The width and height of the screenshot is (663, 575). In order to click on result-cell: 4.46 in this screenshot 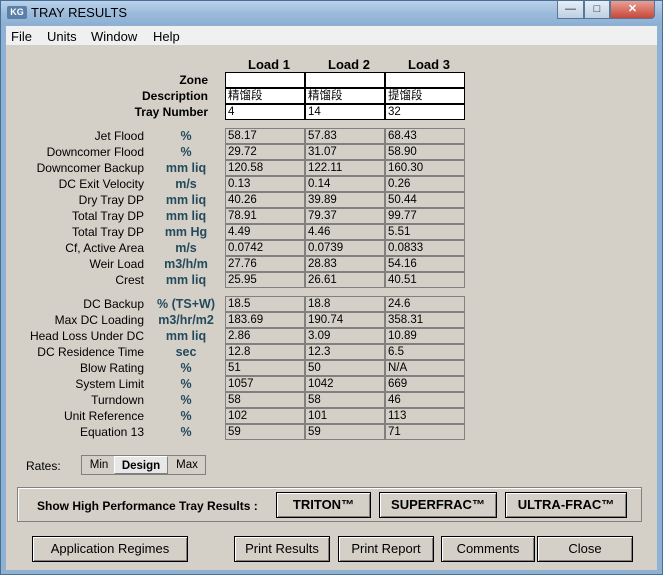, I will do `click(345, 232)`.